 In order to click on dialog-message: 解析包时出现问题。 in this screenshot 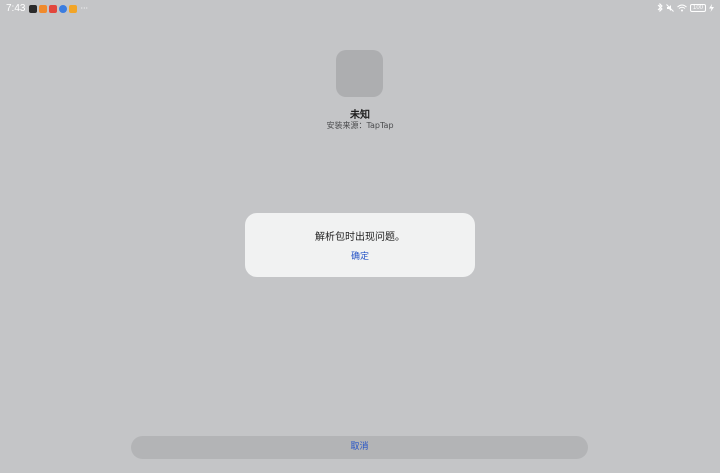, I will do `click(360, 237)`.